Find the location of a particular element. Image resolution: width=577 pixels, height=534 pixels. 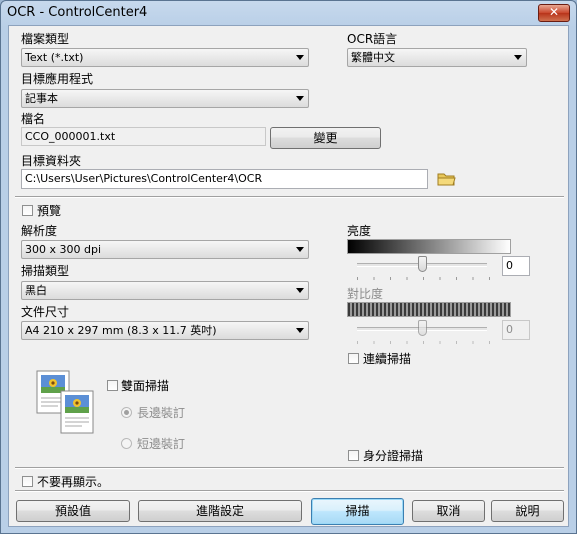

file-type-value: Text (*.txt) is located at coordinates (54, 57).